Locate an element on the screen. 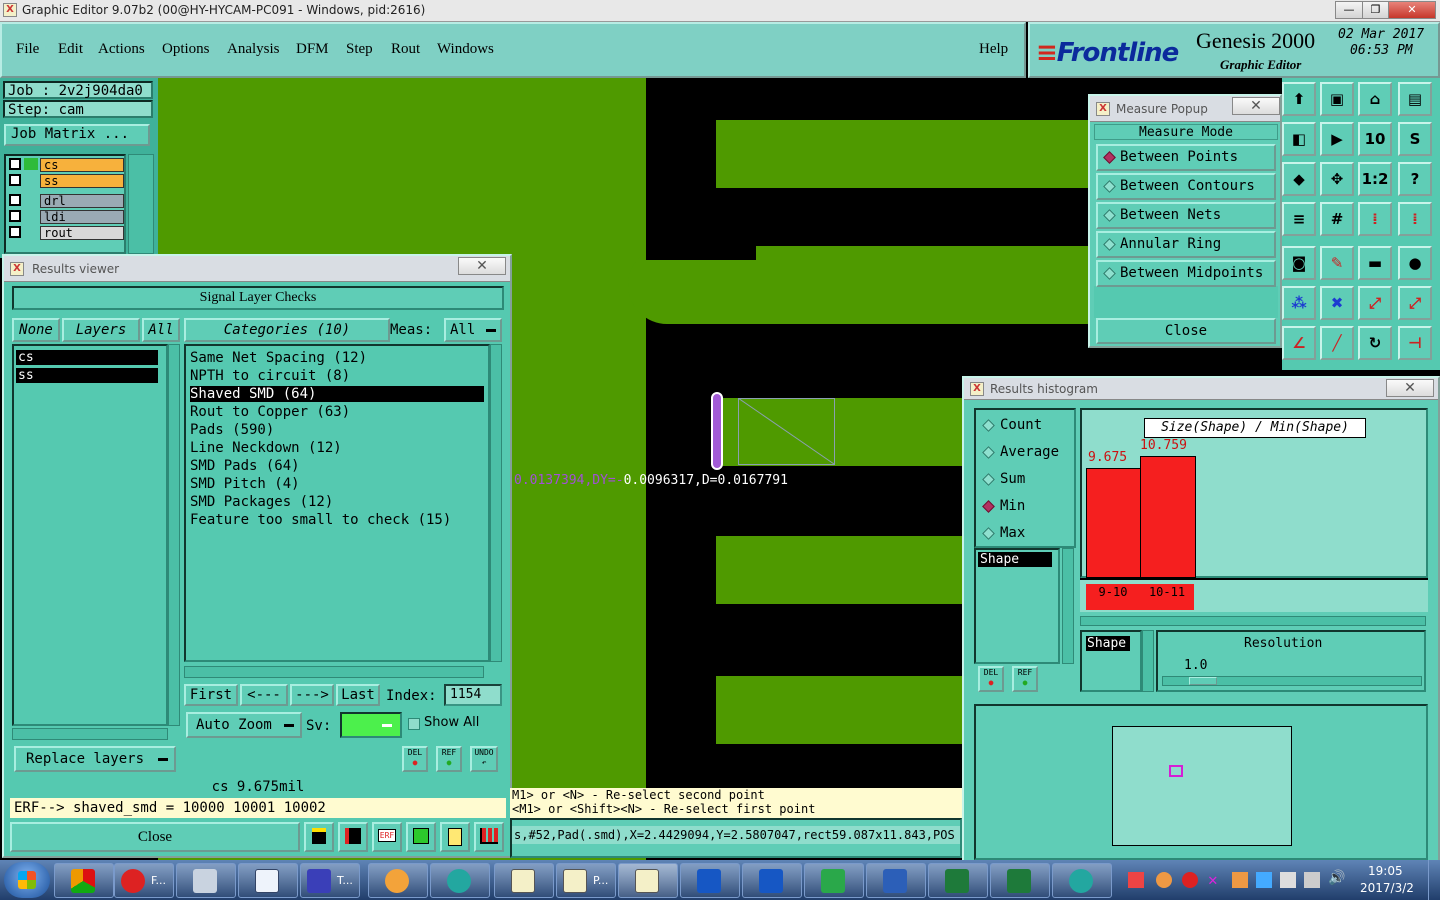  category-item: SMD Pitch (4) is located at coordinates (337, 484).